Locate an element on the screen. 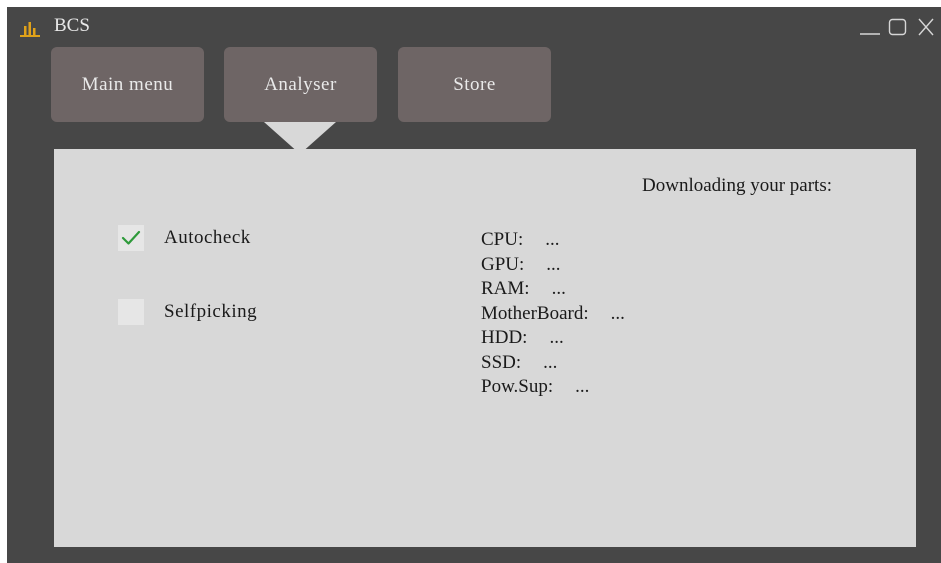 This screenshot has width=941, height=563. title-bar: BCS is located at coordinates (474, 27).